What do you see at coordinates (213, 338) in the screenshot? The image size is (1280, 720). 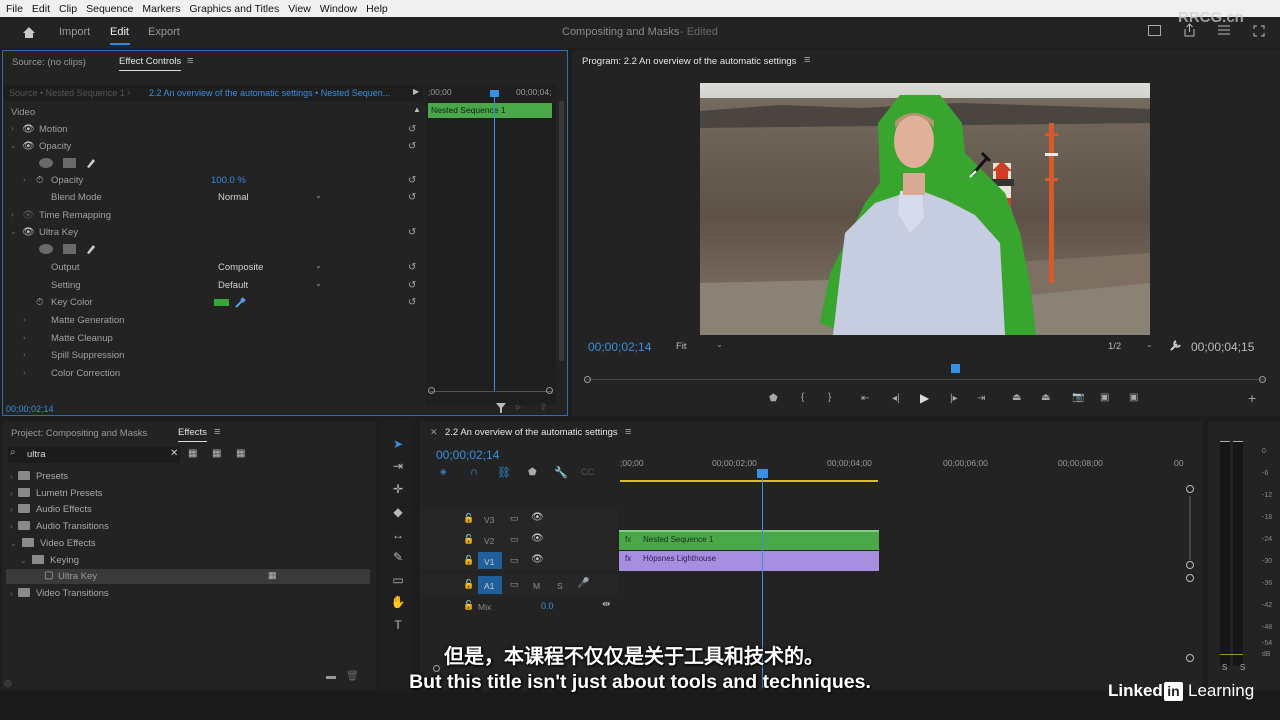 I see `matte-cleanup-row: › Matte Cleanup` at bounding box center [213, 338].